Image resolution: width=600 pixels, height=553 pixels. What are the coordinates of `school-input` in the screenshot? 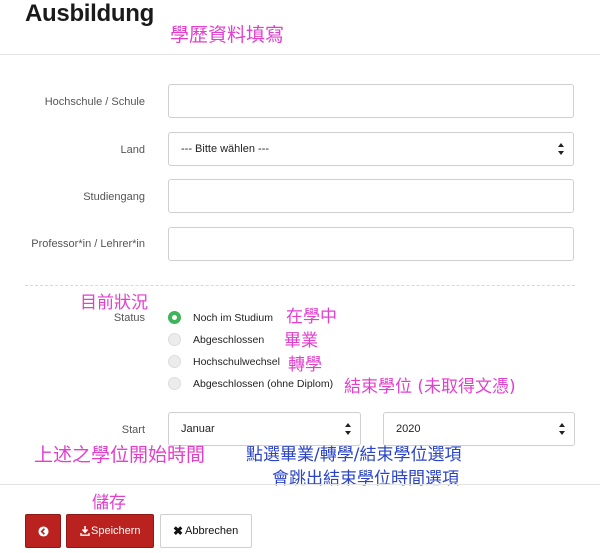 It's located at (371, 101).